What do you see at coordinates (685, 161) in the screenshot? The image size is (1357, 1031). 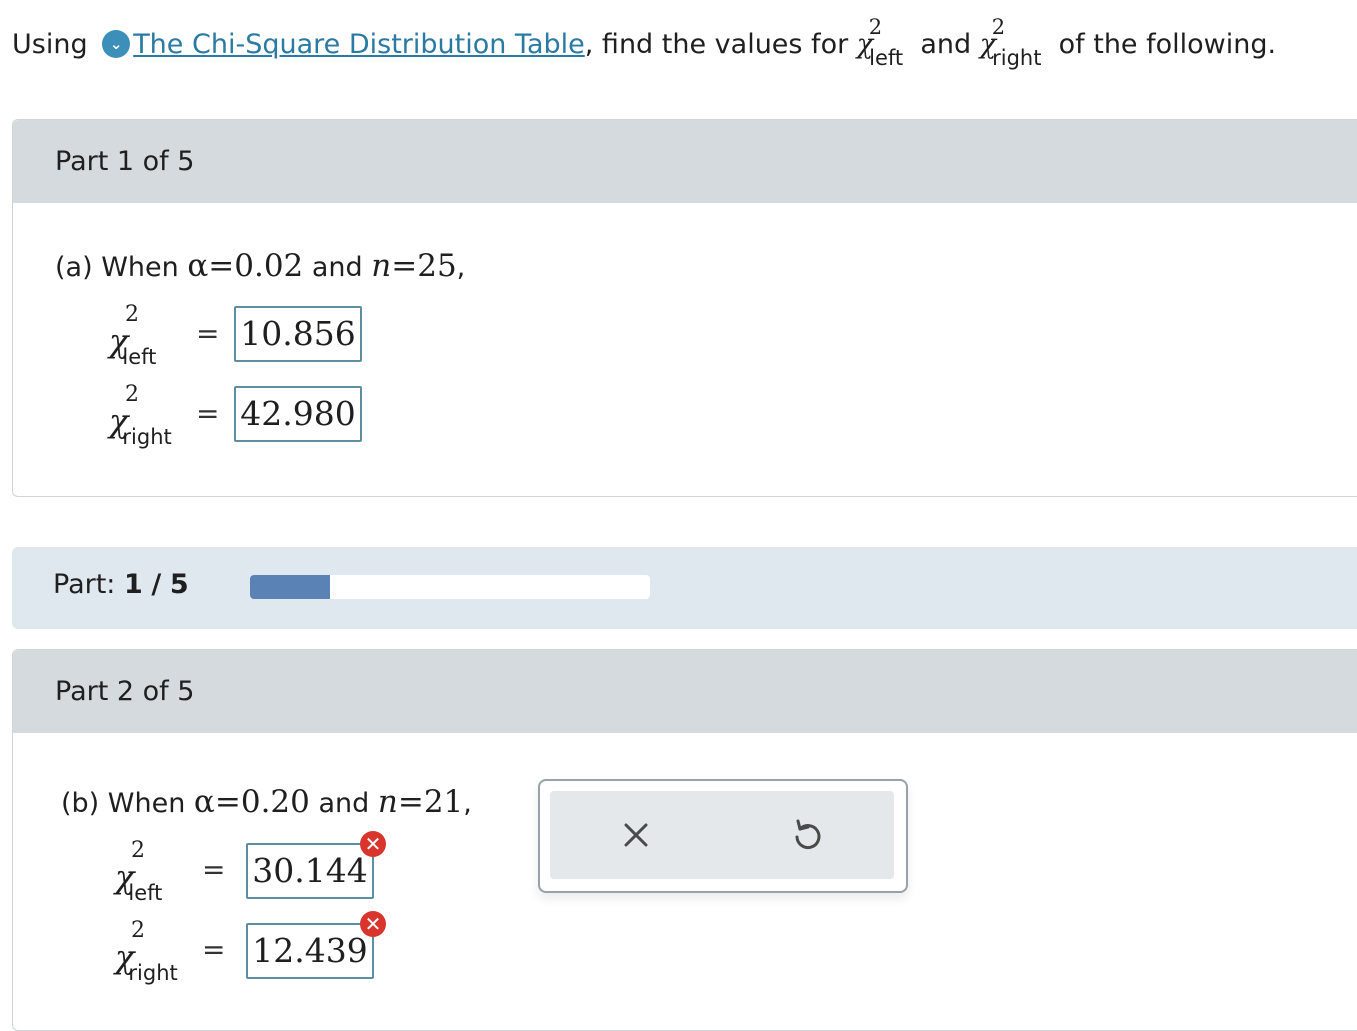 I see `part-1-header: Part 1 of 5` at bounding box center [685, 161].